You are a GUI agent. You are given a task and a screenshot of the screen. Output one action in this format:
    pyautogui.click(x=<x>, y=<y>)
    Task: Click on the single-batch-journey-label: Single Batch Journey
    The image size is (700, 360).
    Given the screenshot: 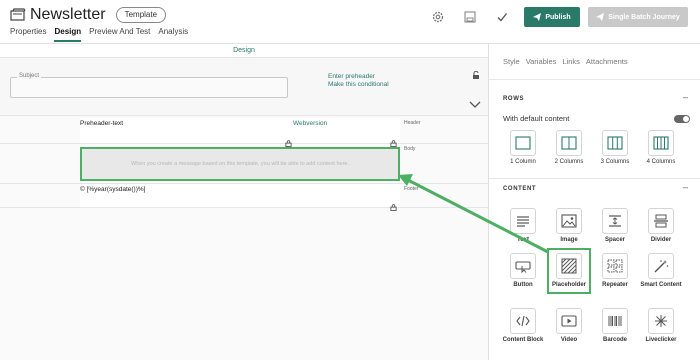 What is the action you would take?
    pyautogui.click(x=644, y=17)
    